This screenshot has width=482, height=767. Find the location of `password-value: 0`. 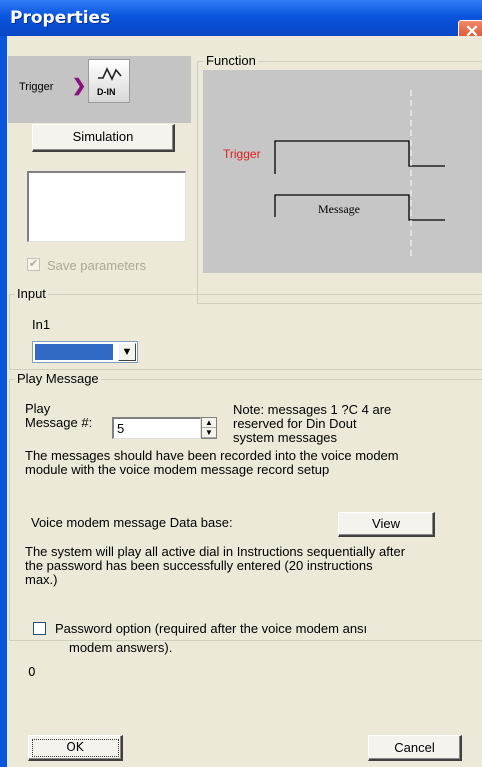

password-value: 0 is located at coordinates (32, 672).